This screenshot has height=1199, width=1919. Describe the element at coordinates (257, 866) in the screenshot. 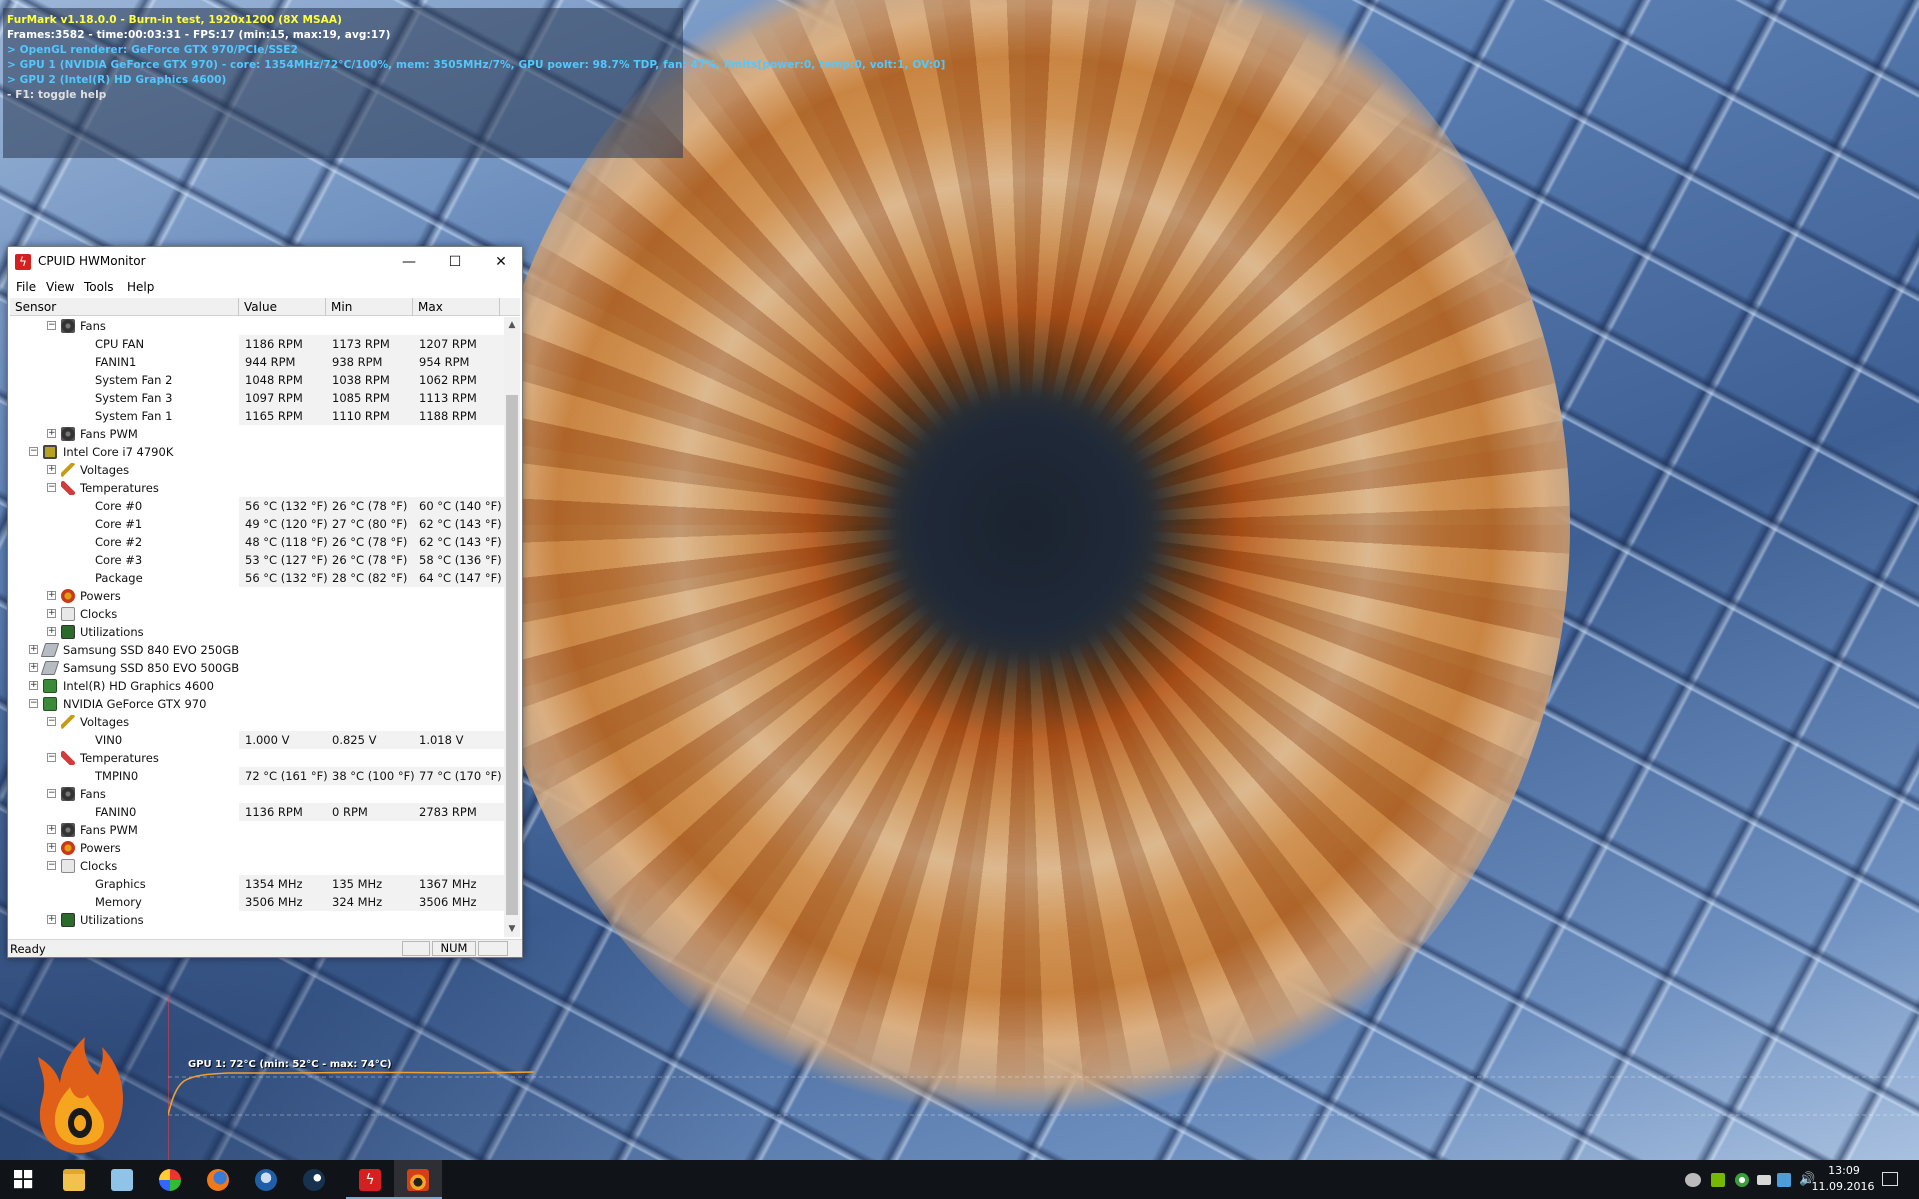

I see `sensor-group-row: − Clocks` at that location.